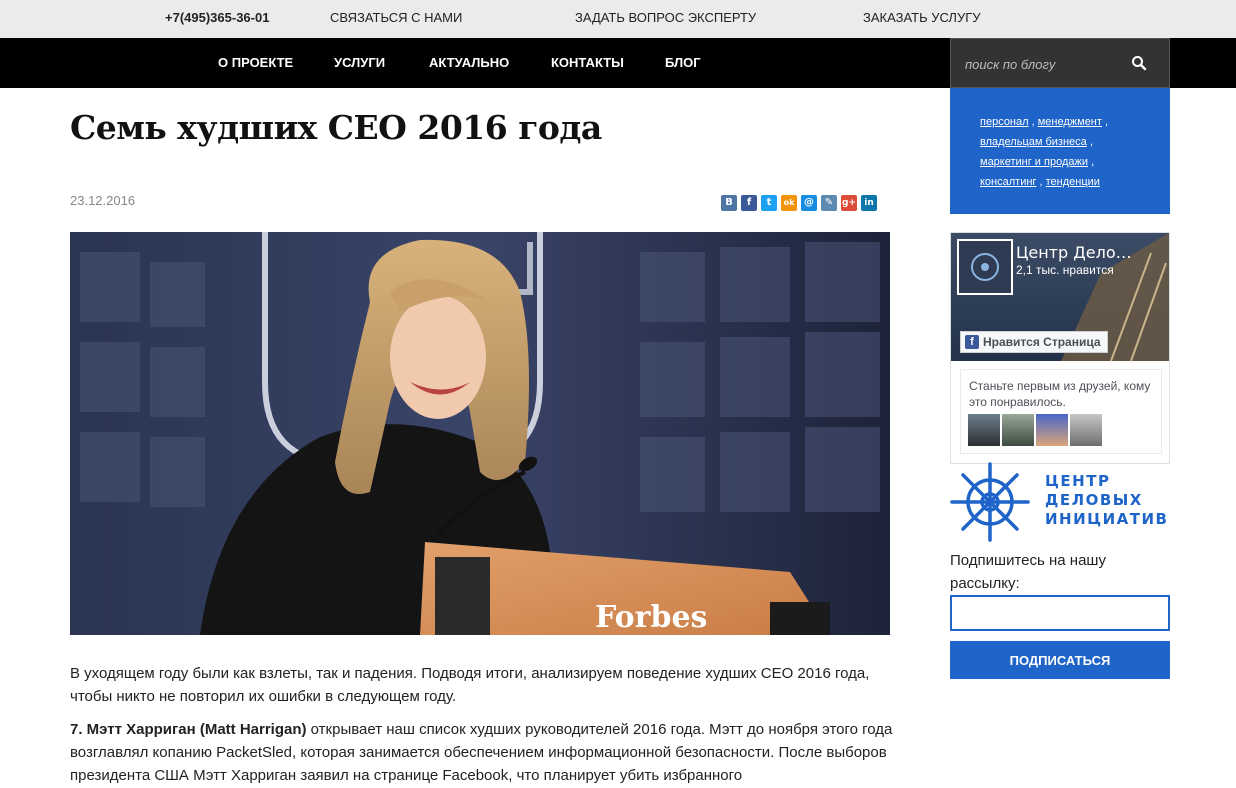 The image size is (1236, 788). Describe the element at coordinates (1050, 64) in the screenshot. I see `search-input` at that location.